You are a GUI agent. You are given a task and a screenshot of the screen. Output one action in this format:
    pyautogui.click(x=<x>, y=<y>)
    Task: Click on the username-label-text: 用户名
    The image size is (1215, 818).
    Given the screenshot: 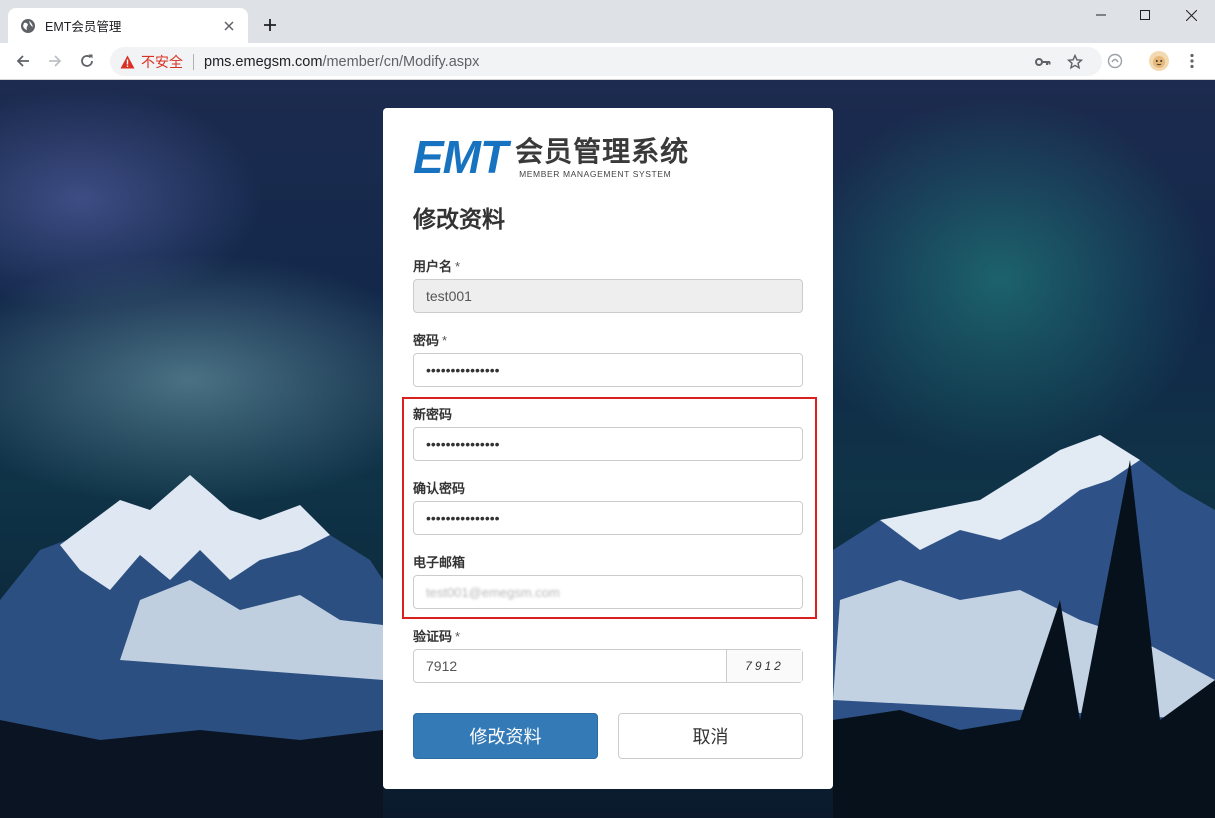 What is the action you would take?
    pyautogui.click(x=433, y=266)
    